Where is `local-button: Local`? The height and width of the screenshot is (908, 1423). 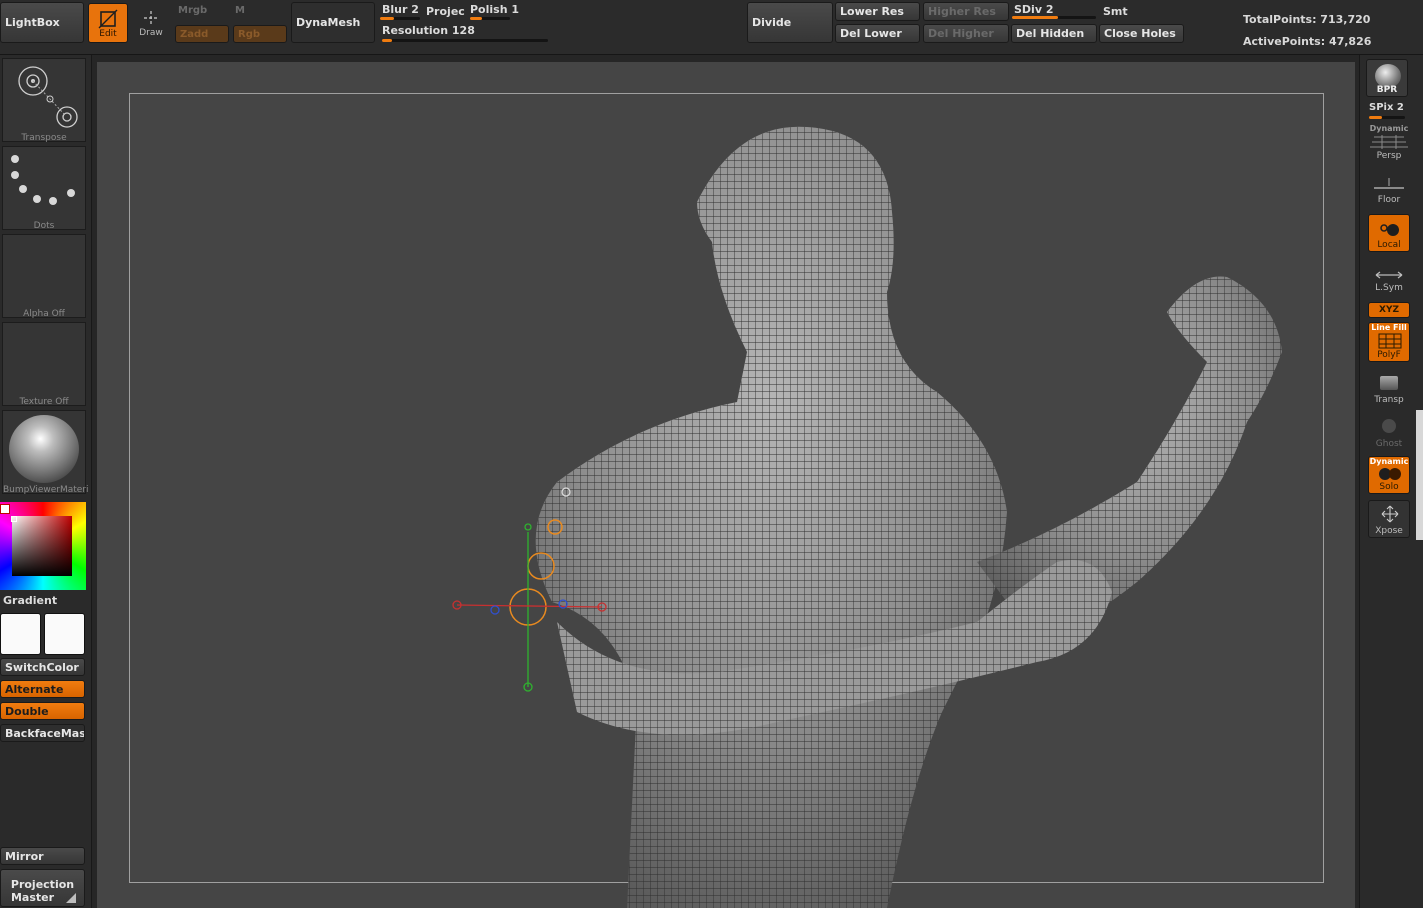
local-button: Local is located at coordinates (1389, 233).